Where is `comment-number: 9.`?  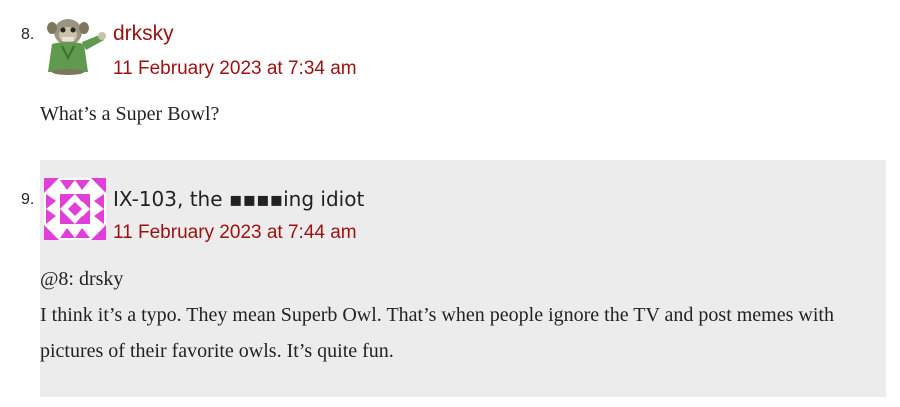 comment-number: 9. is located at coordinates (28, 199).